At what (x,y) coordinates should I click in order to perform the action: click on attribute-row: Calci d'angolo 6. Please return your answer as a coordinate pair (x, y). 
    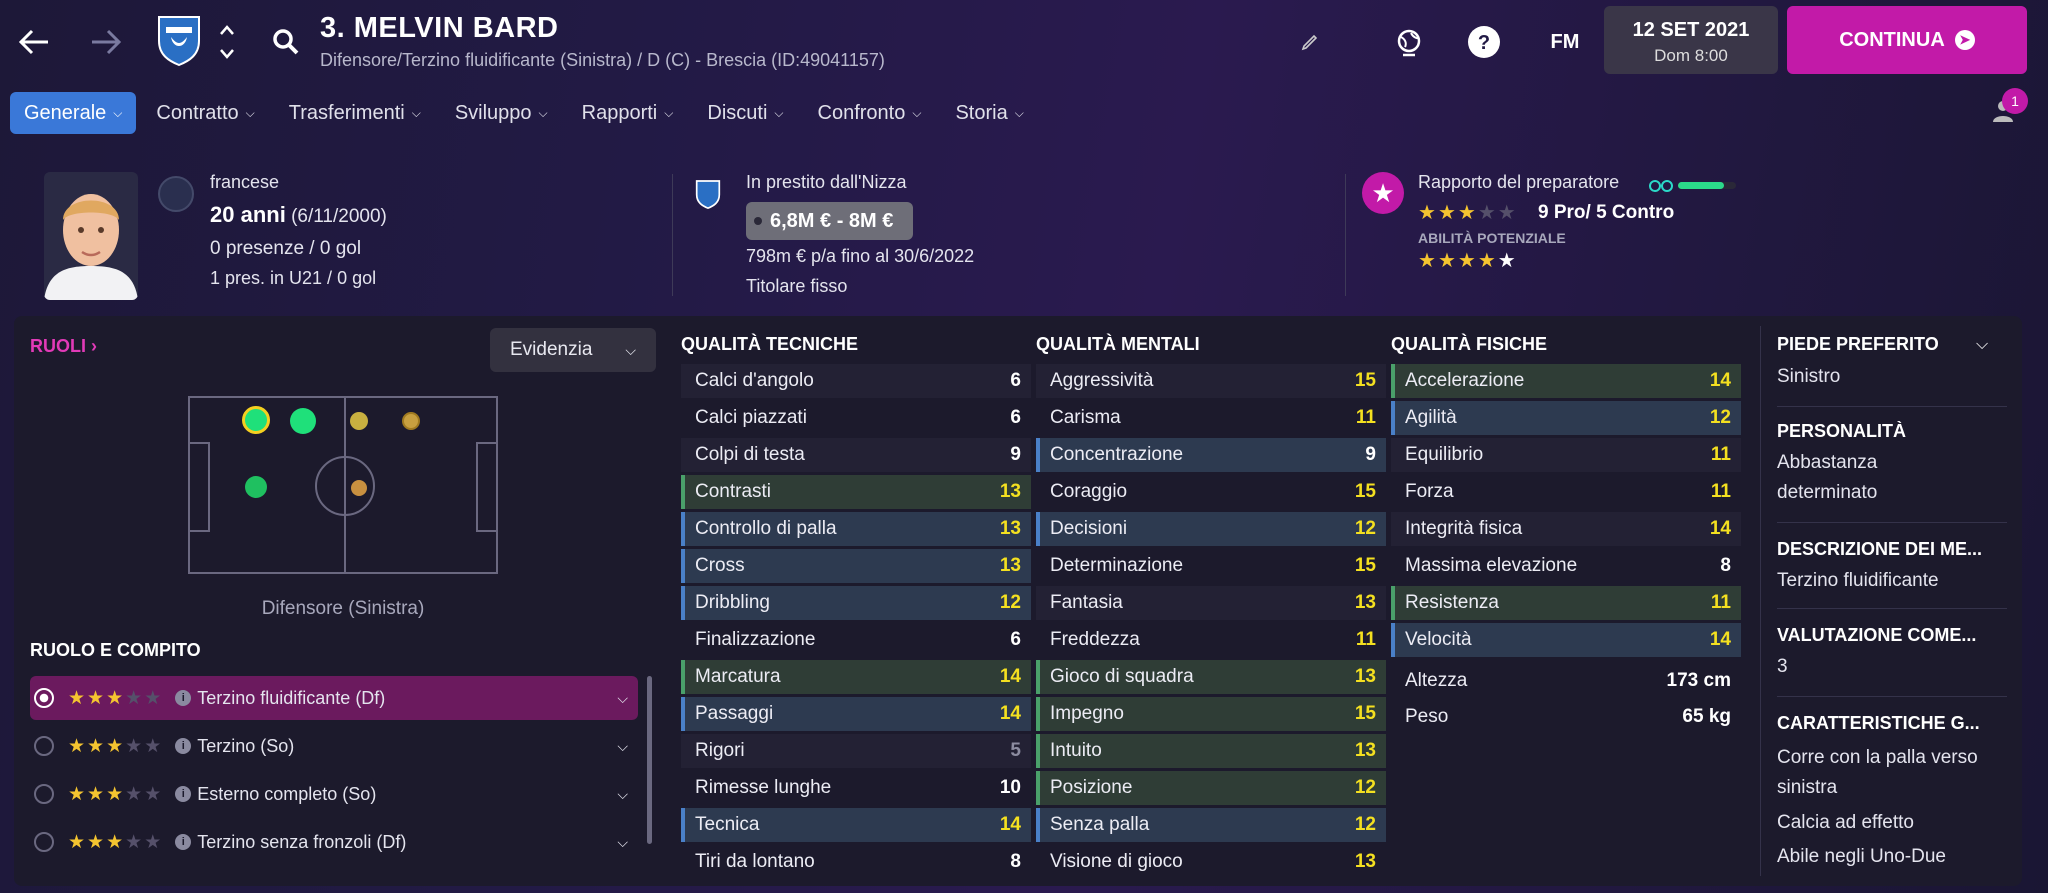
    Looking at the image, I should click on (856, 381).